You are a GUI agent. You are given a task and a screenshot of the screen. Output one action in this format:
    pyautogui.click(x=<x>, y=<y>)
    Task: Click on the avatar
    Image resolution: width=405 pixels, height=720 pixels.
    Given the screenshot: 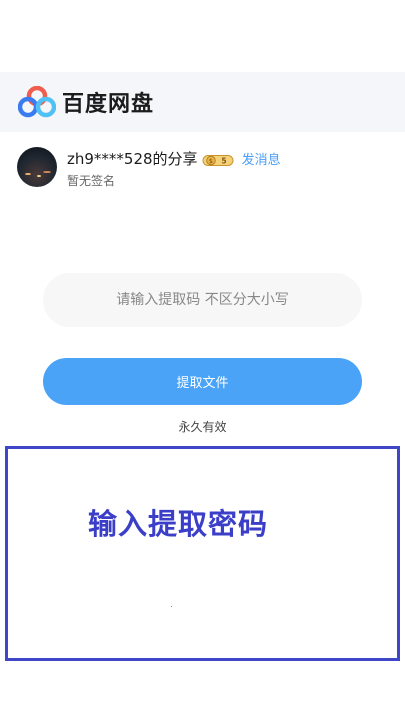 What is the action you would take?
    pyautogui.click(x=37, y=167)
    